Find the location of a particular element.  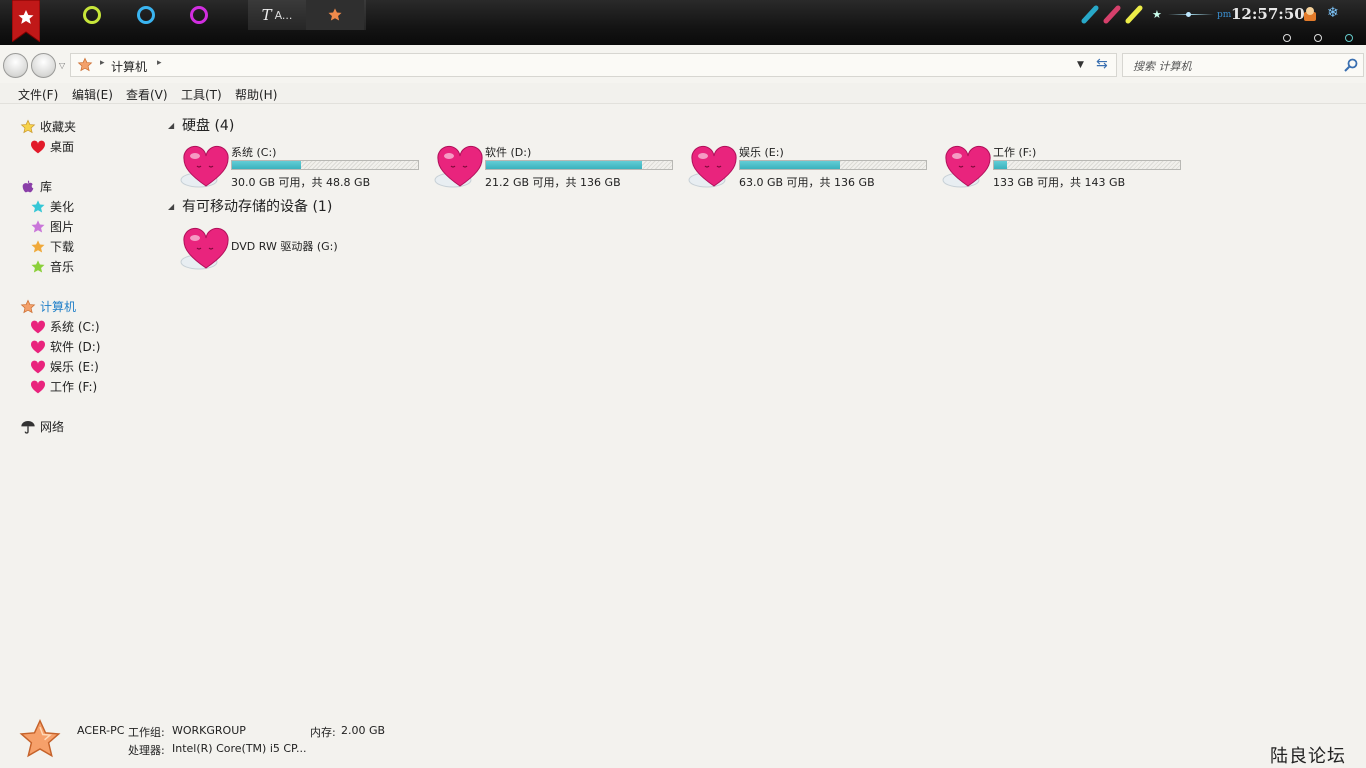

workgroup-value: WORKGROUP is located at coordinates (209, 730).